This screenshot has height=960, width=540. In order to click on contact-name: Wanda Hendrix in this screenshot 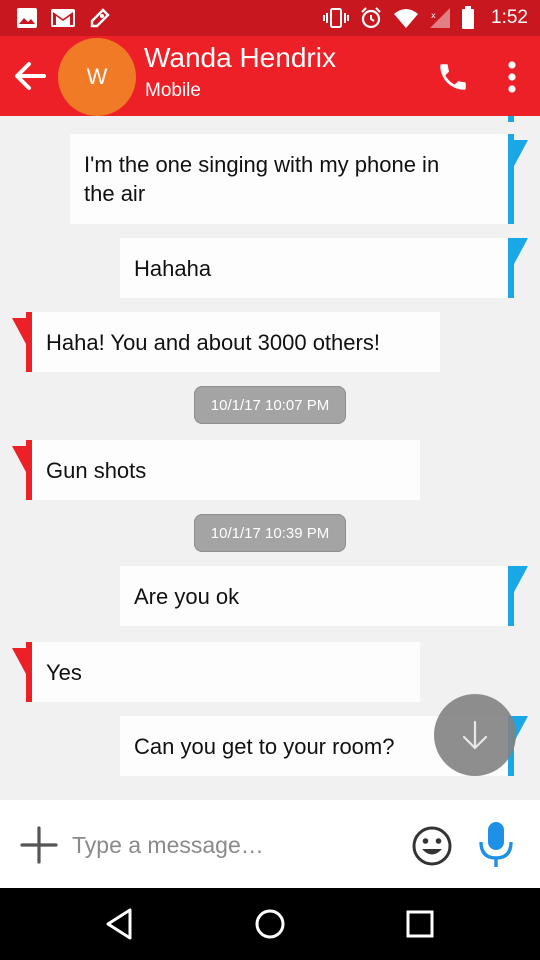, I will do `click(240, 57)`.